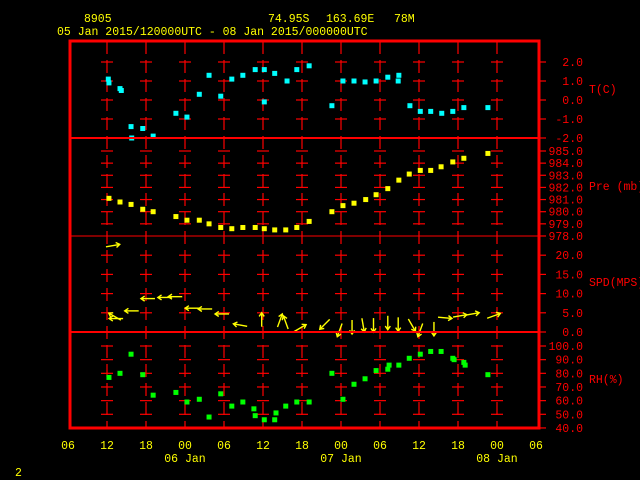 The height and width of the screenshot is (480, 640). I want to click on y-tick-label: 70.0, so click(569, 388).